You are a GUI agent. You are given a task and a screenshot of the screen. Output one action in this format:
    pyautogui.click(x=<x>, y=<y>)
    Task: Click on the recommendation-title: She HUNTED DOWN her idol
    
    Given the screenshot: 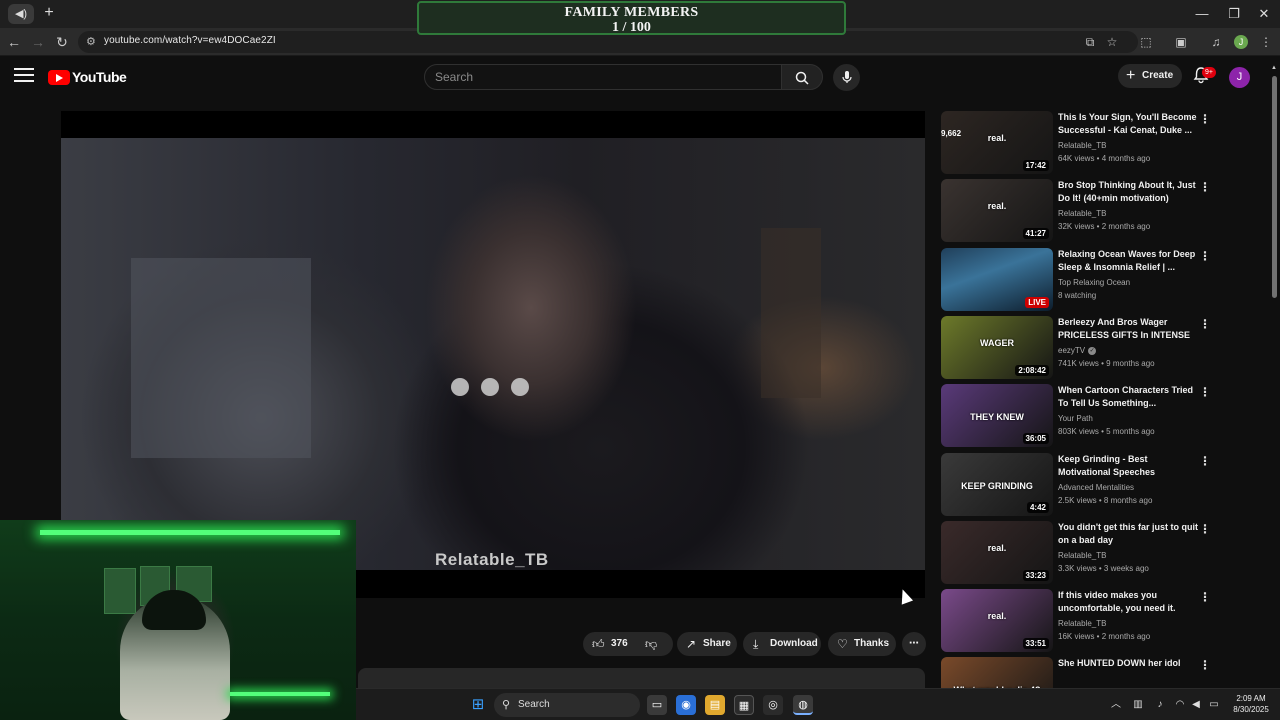 What is the action you would take?
    pyautogui.click(x=1128, y=663)
    